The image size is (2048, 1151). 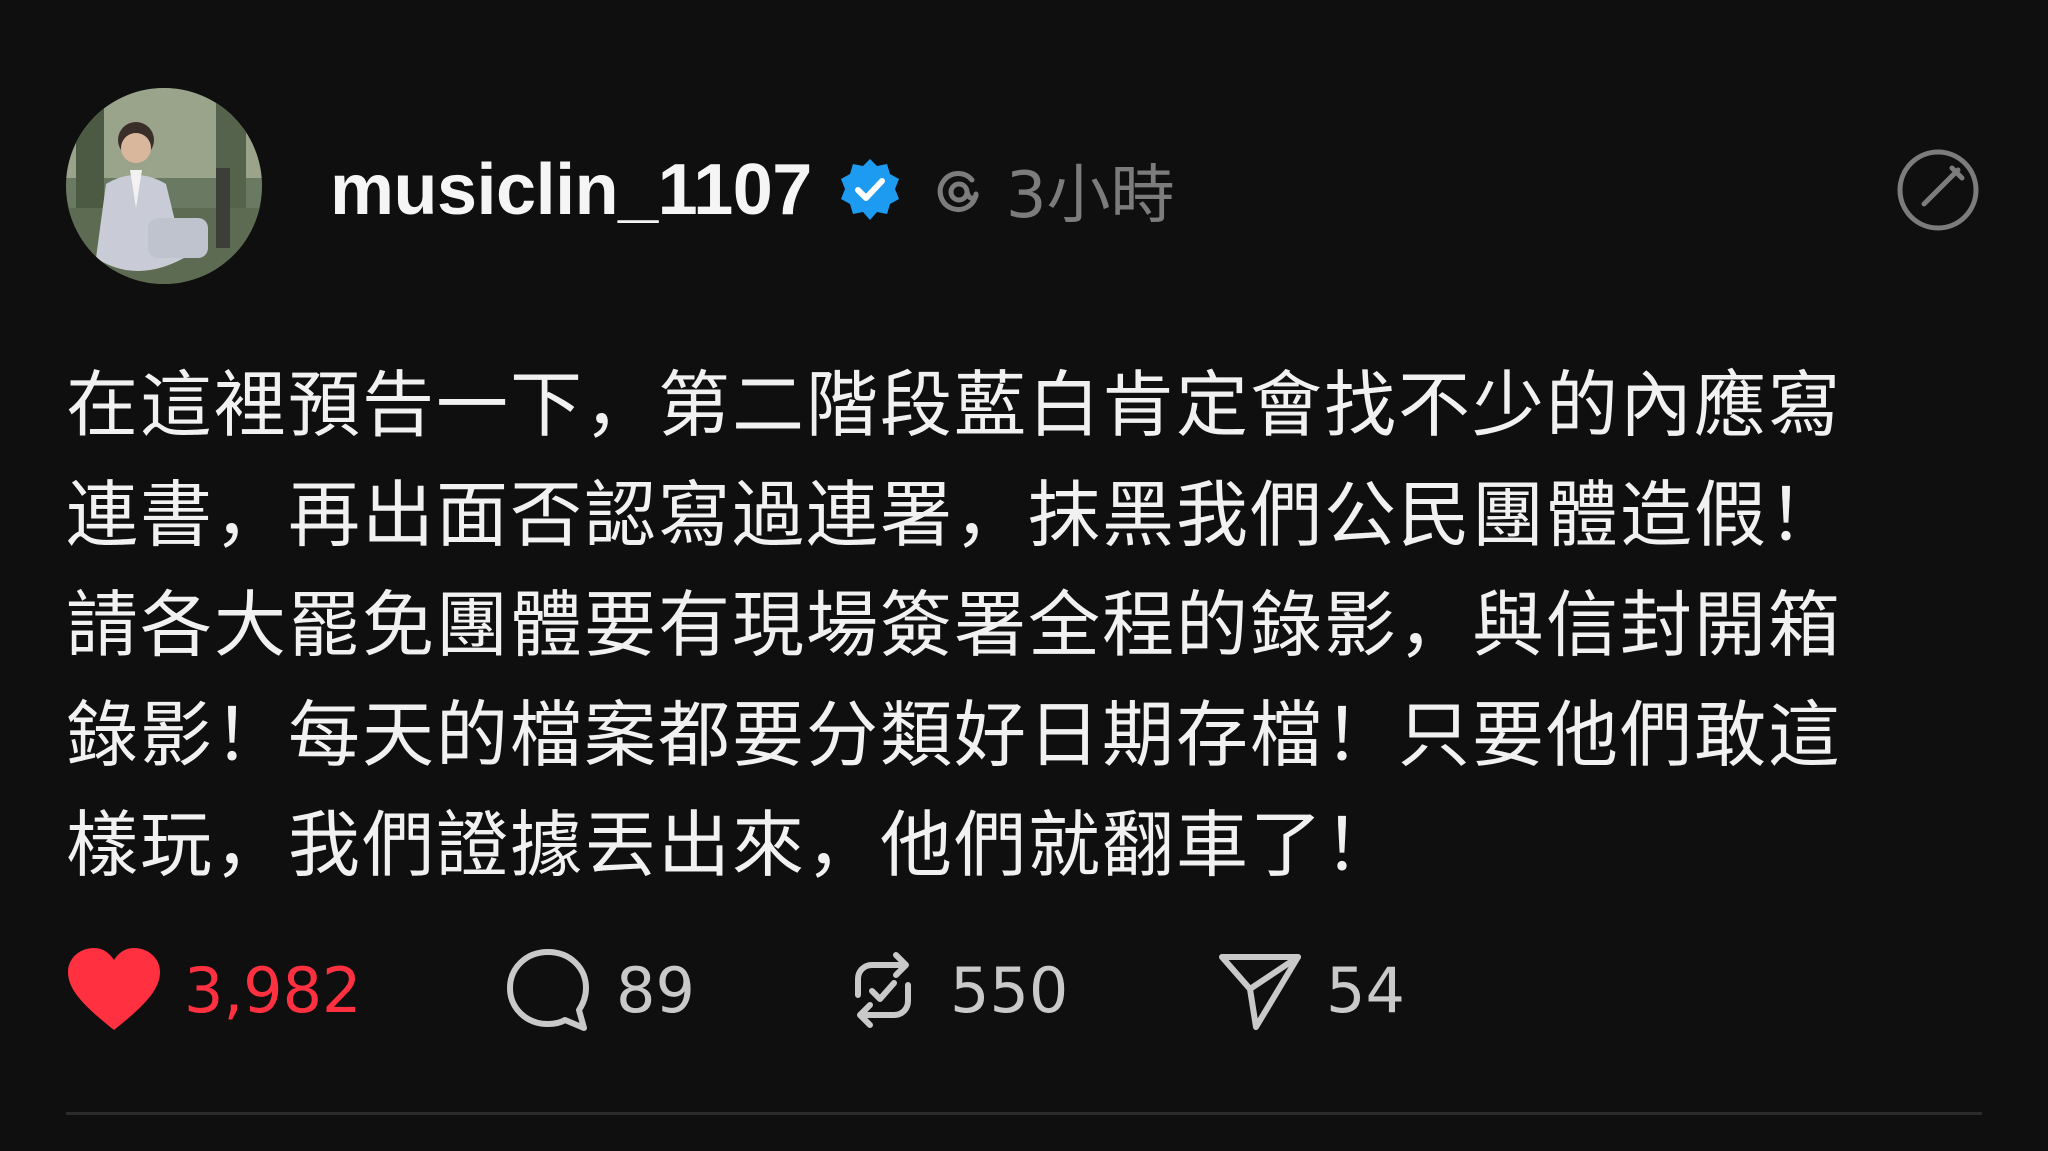 I want to click on share-button: 54, so click(x=1309, y=990).